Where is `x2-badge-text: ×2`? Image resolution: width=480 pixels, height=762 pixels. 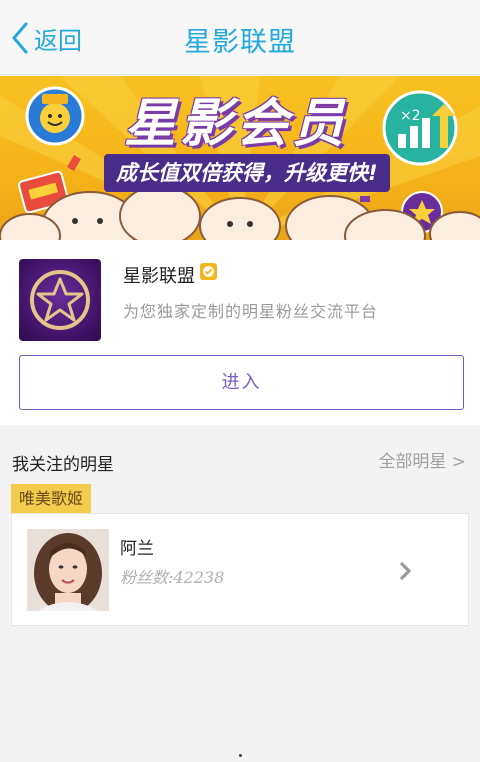 x2-badge-text: ×2 is located at coordinates (410, 116).